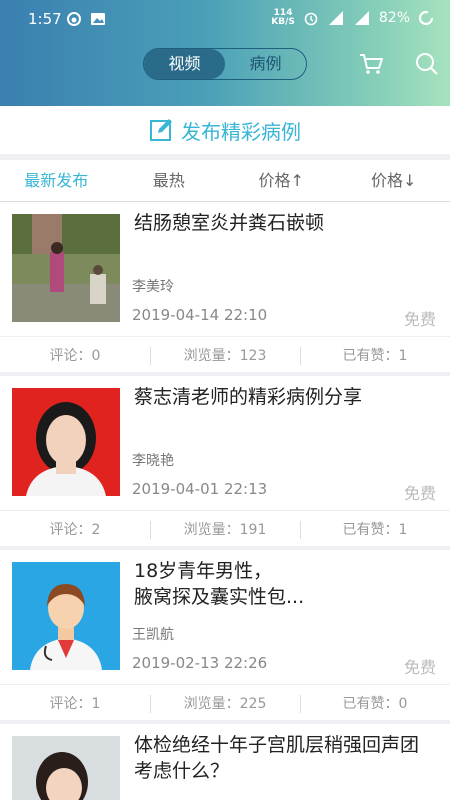 This screenshot has height=800, width=450. What do you see at coordinates (86, 19) in the screenshot?
I see `status-left-icons` at bounding box center [86, 19].